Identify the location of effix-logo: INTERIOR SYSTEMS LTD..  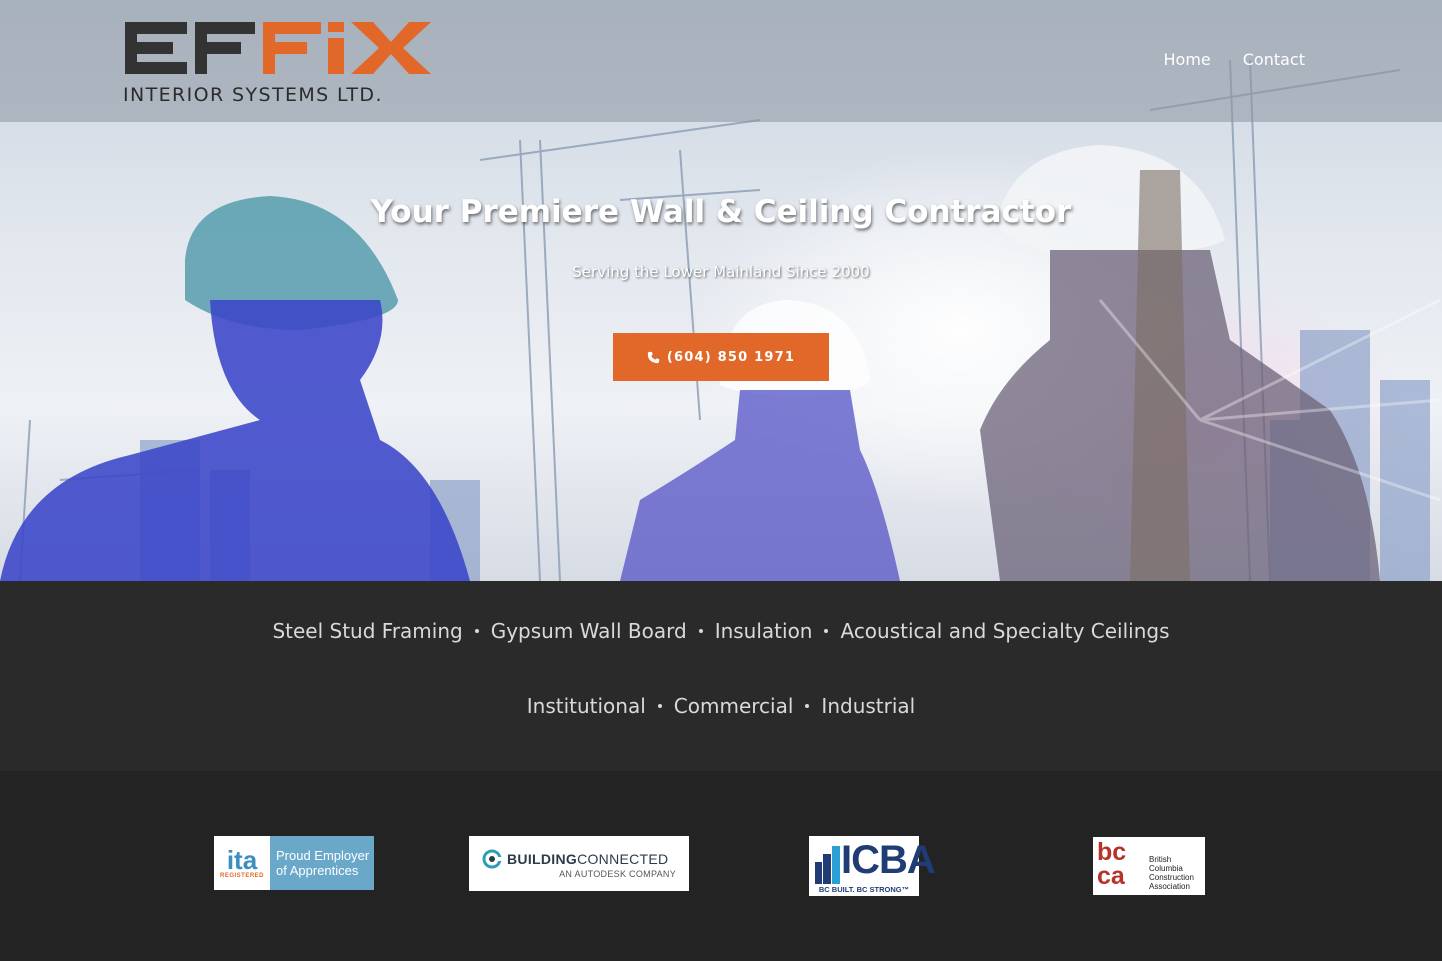
(283, 62).